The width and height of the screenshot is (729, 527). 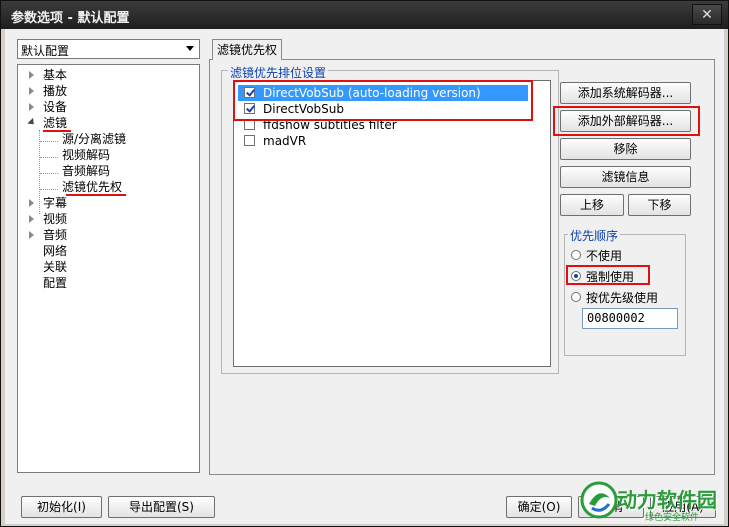 I want to click on priority-value-input: 00800002, so click(x=630, y=318).